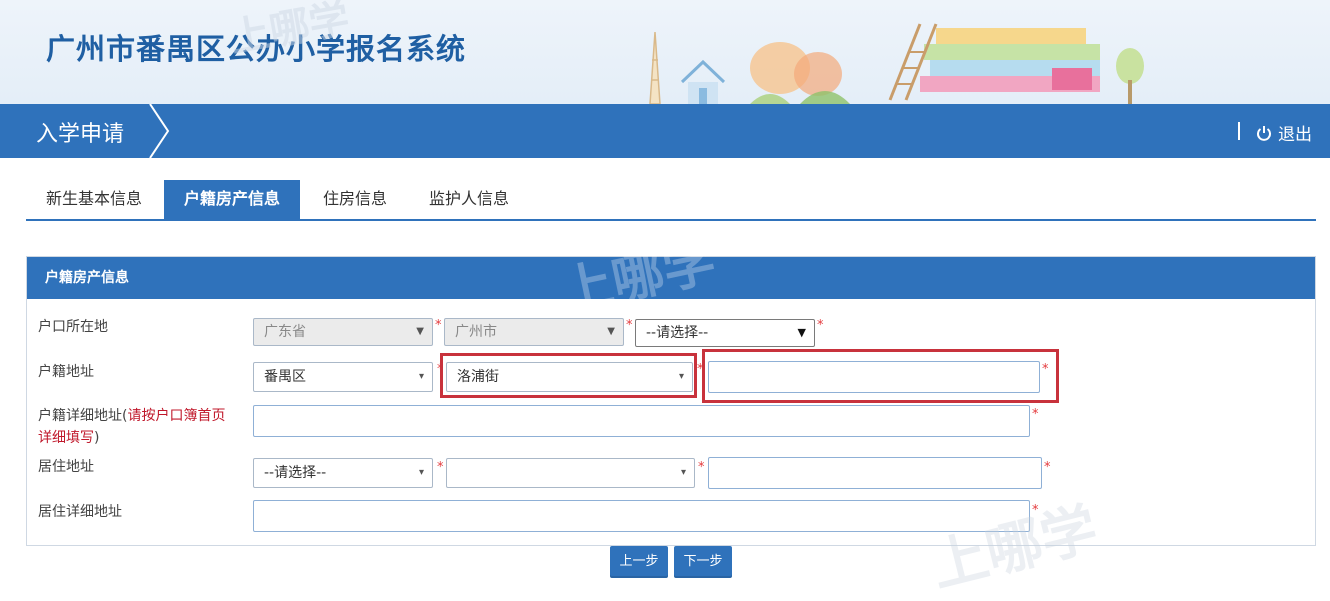 This screenshot has width=1330, height=601. Describe the element at coordinates (343, 332) in the screenshot. I see `hukou-province-select: 广东省 ▼` at that location.